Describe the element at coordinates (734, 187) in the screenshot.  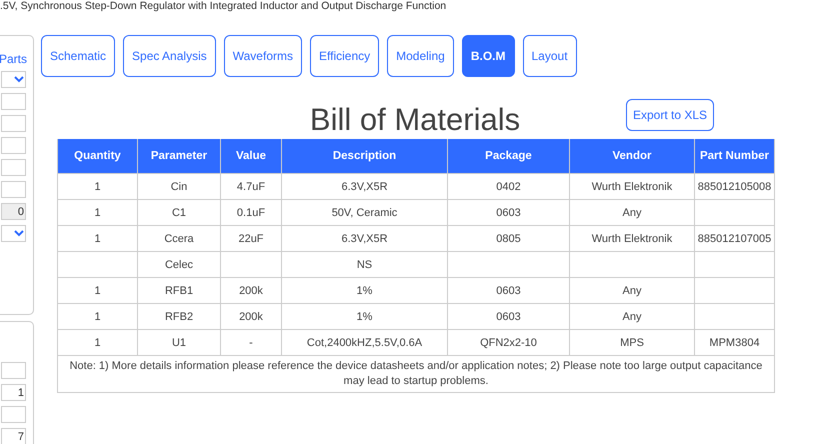
I see `table-cell: 885012105008` at that location.